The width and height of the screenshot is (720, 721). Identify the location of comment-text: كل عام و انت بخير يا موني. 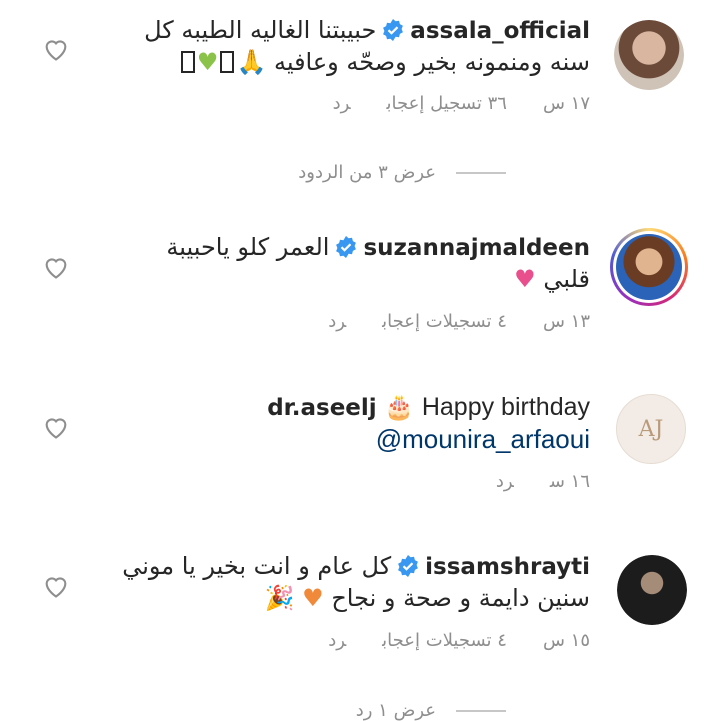
(257, 566).